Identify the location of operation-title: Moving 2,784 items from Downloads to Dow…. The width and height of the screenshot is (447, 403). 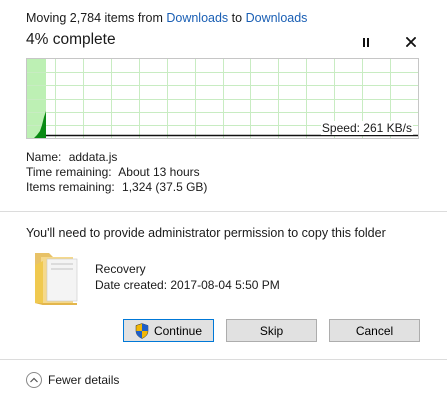
(166, 18).